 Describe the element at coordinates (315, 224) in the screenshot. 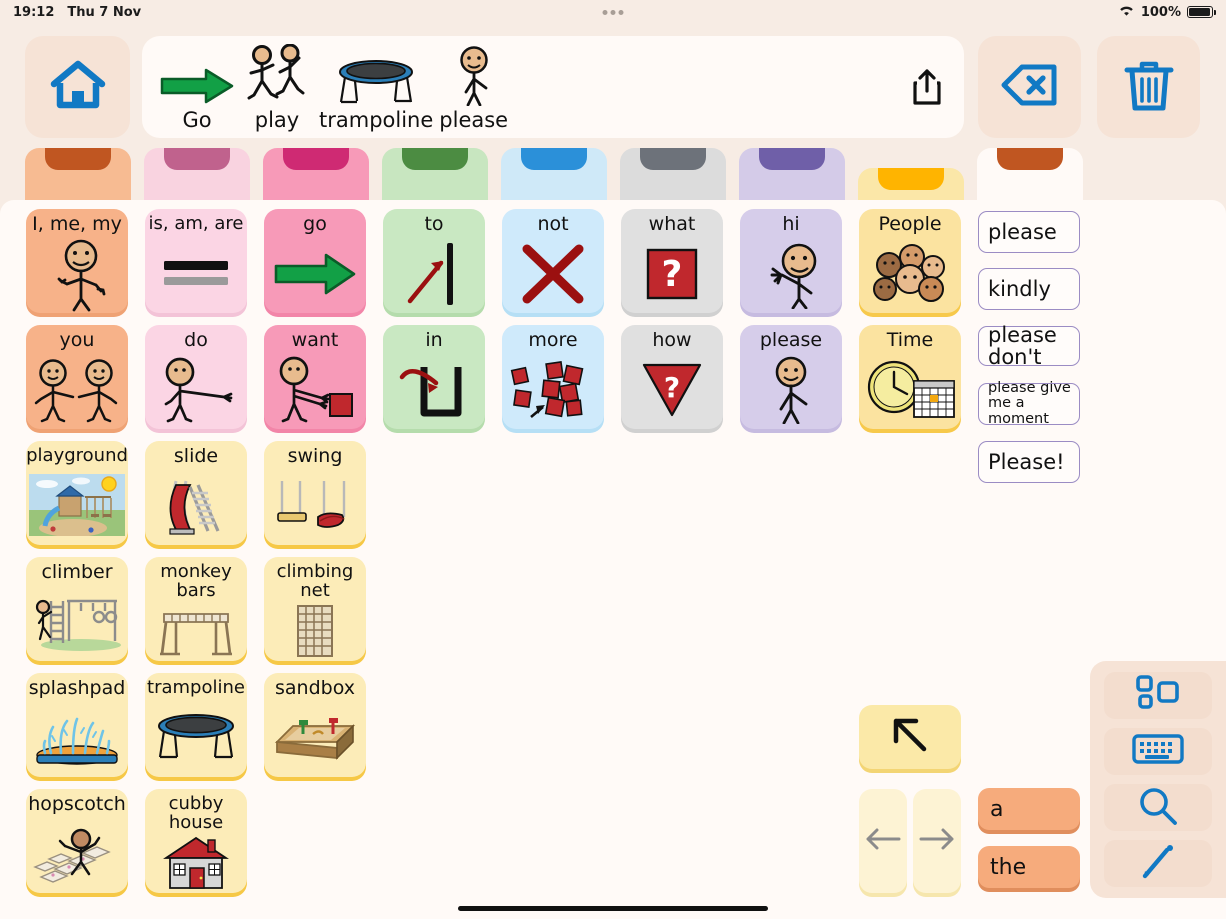

I see `cell-label: go` at that location.